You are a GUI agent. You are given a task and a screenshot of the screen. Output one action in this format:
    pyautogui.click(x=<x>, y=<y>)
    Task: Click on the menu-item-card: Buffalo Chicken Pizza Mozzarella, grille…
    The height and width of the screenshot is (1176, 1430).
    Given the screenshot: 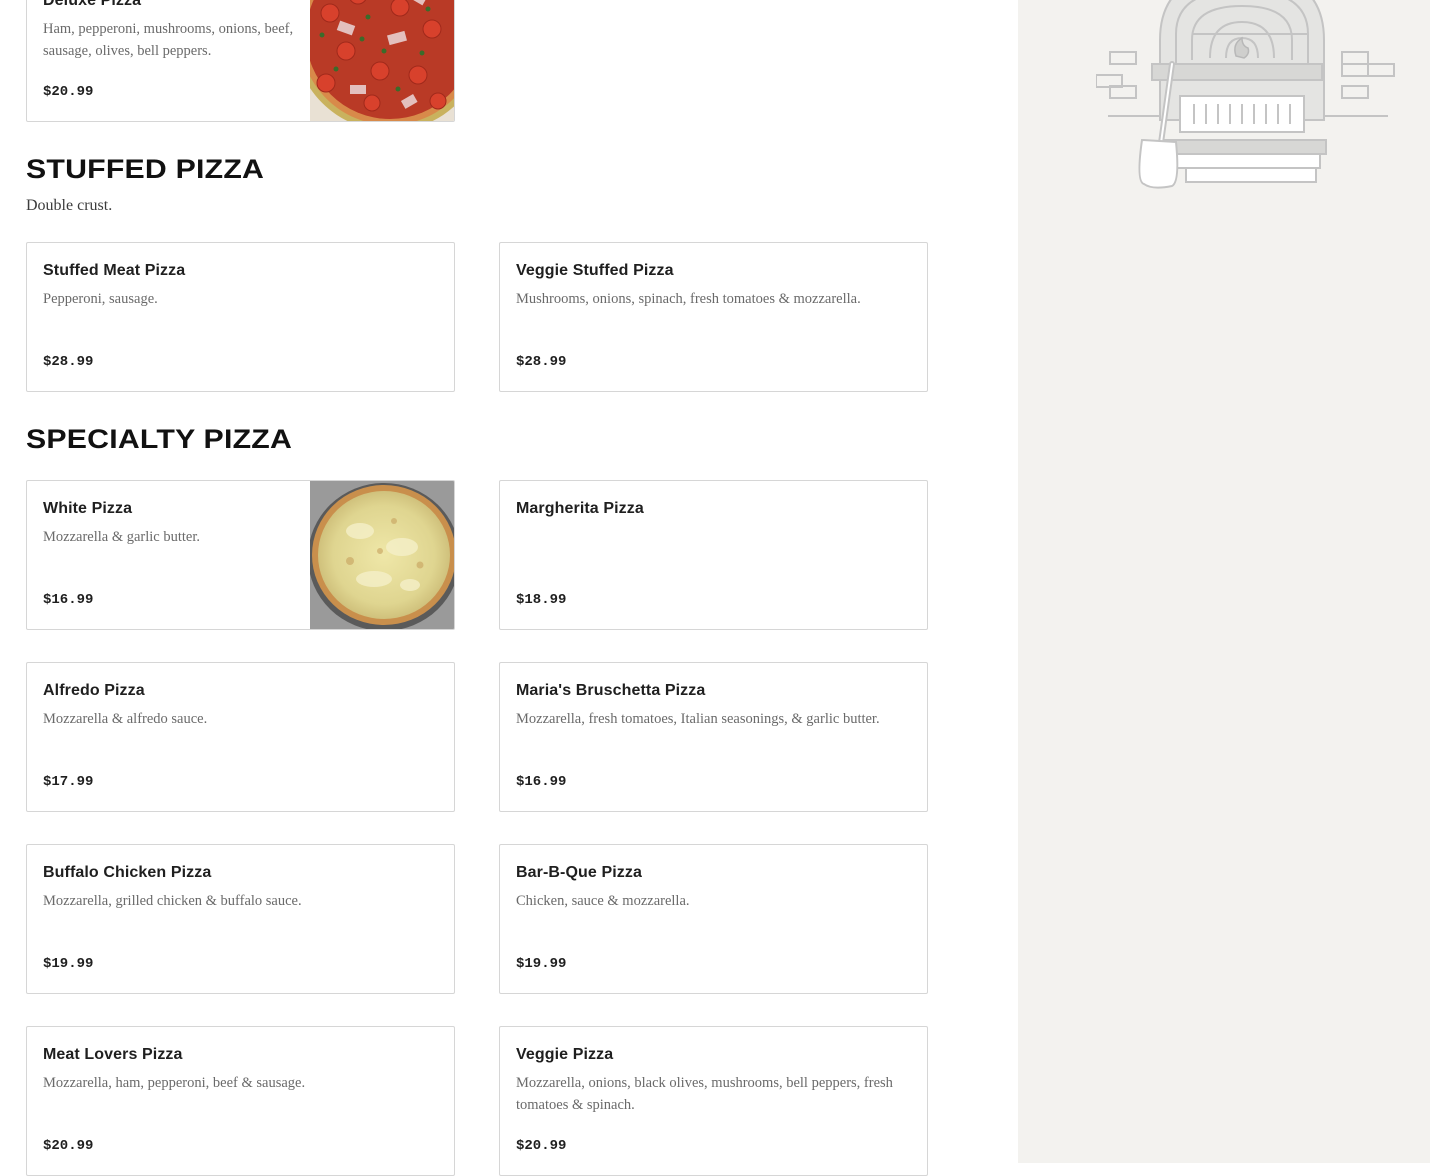 What is the action you would take?
    pyautogui.click(x=240, y=919)
    